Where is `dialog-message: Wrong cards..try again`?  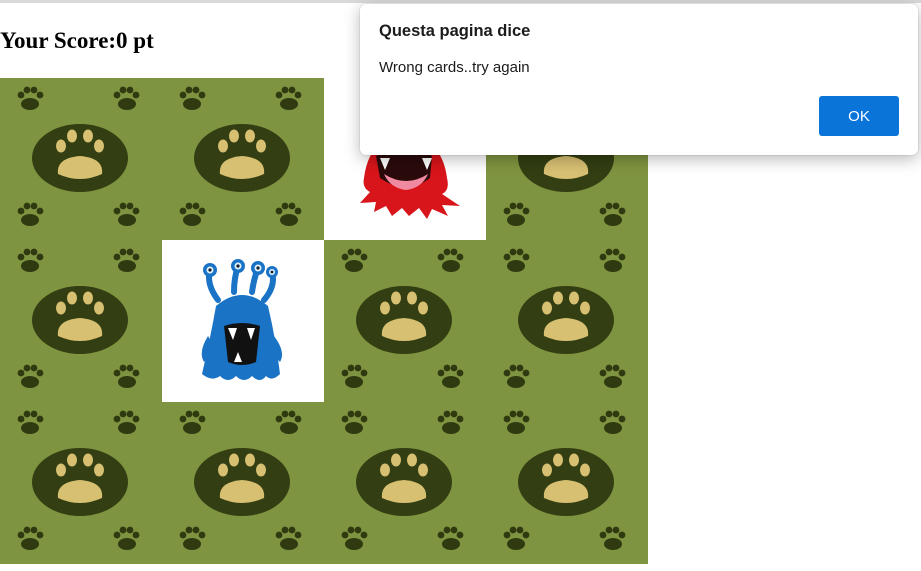
dialog-message: Wrong cards..try again is located at coordinates (454, 67).